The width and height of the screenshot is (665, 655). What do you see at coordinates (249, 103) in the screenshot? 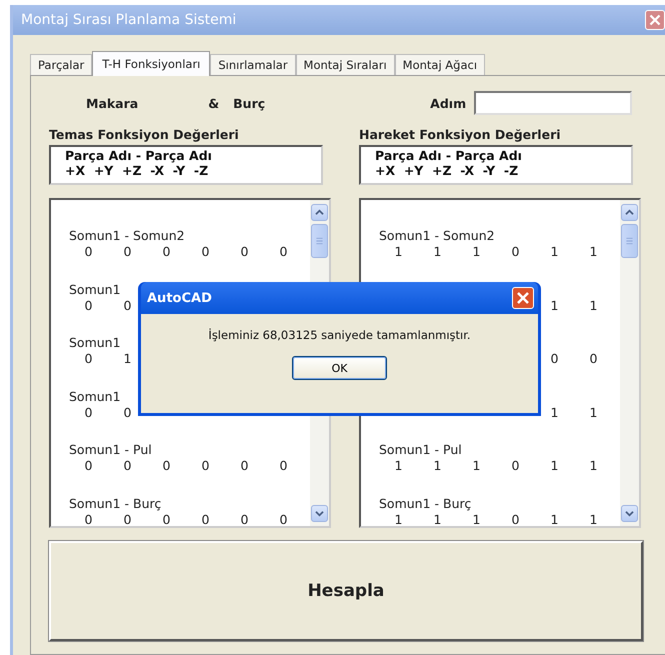
I see `part-name: Burç` at bounding box center [249, 103].